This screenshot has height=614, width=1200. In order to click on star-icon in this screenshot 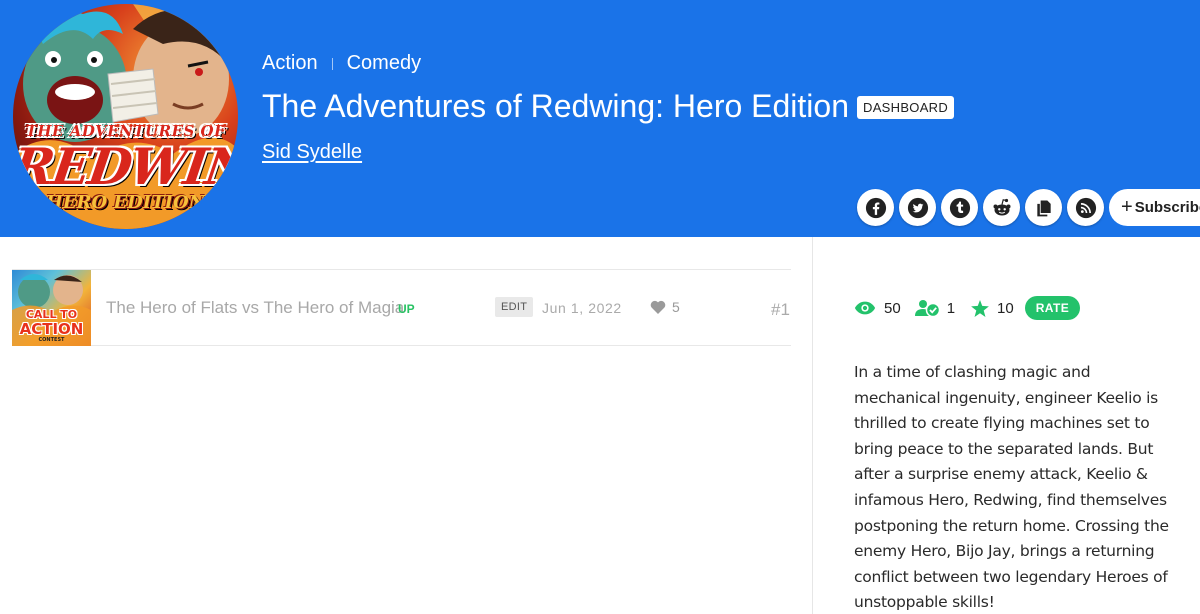, I will do `click(980, 308)`.